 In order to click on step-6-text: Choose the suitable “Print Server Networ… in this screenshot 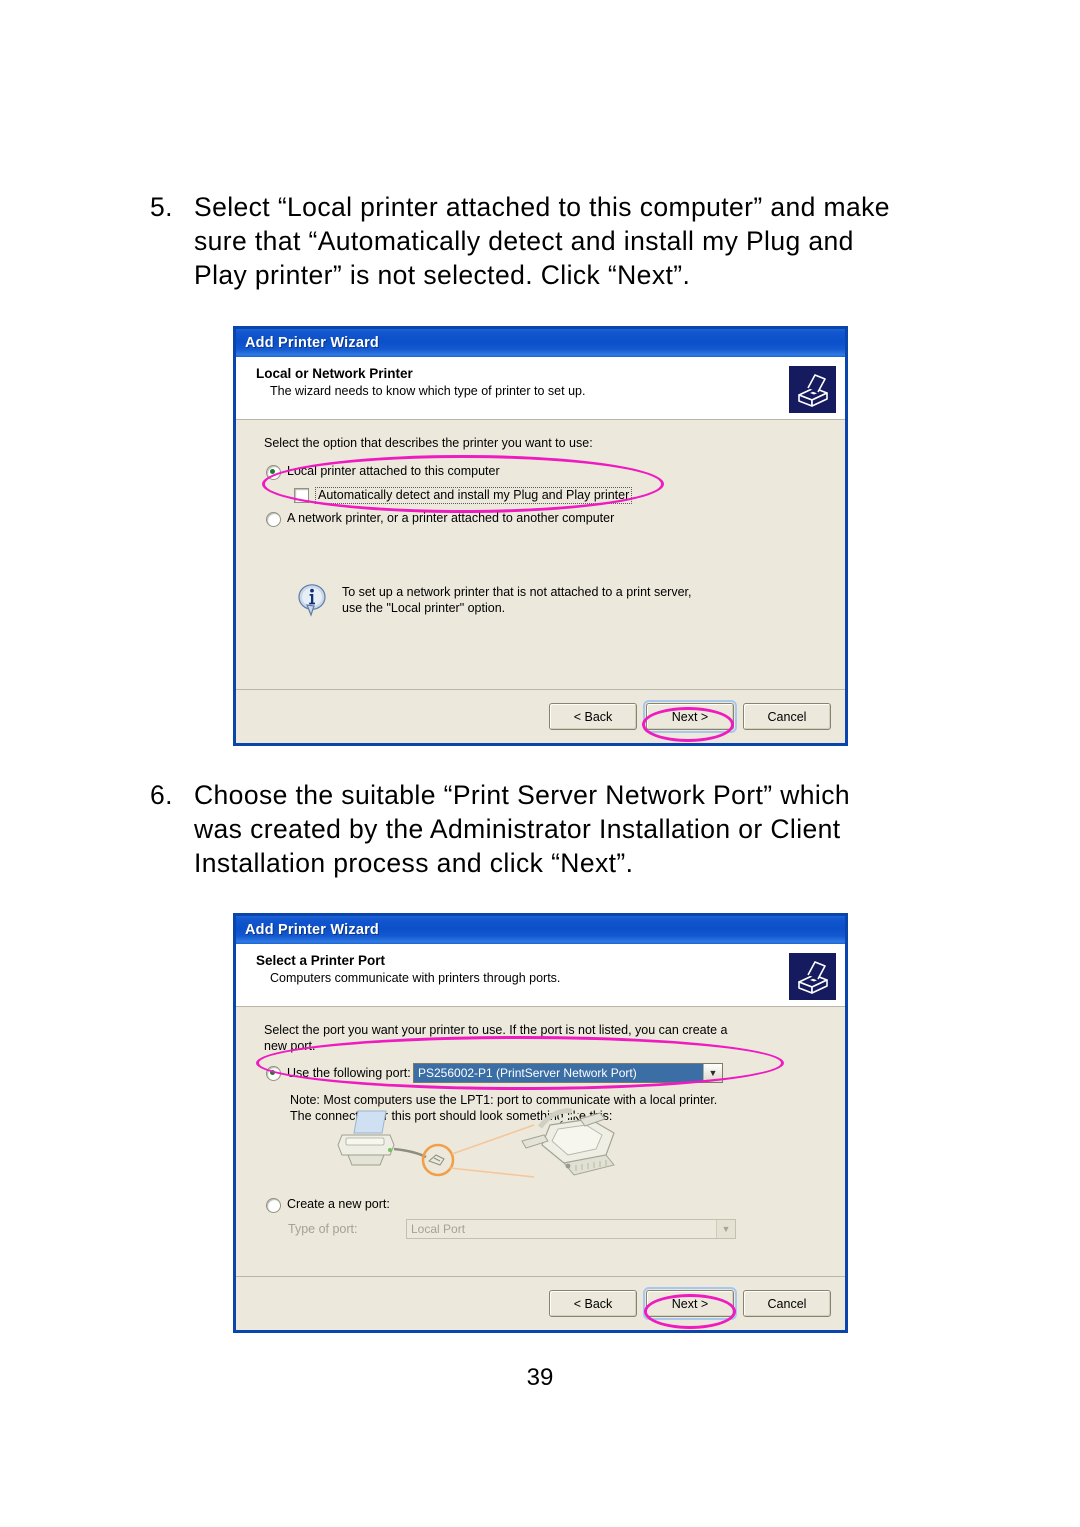, I will do `click(522, 829)`.